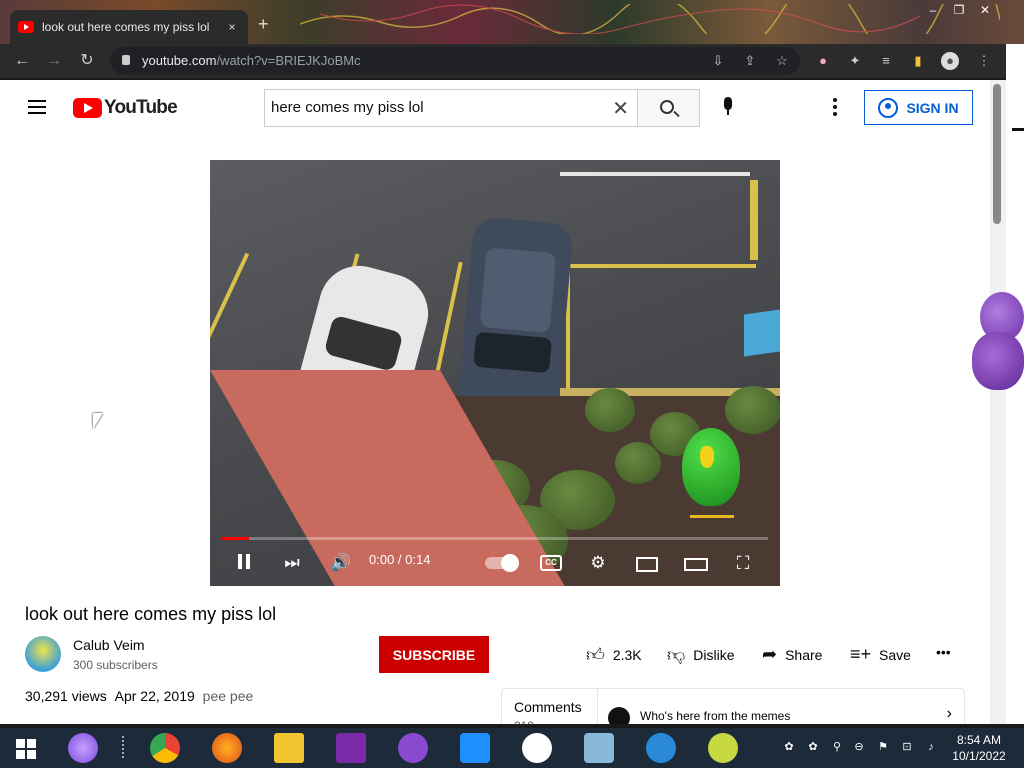 This screenshot has width=1024, height=768. What do you see at coordinates (750, 61) in the screenshot?
I see `share-page-icon: ⇪` at bounding box center [750, 61].